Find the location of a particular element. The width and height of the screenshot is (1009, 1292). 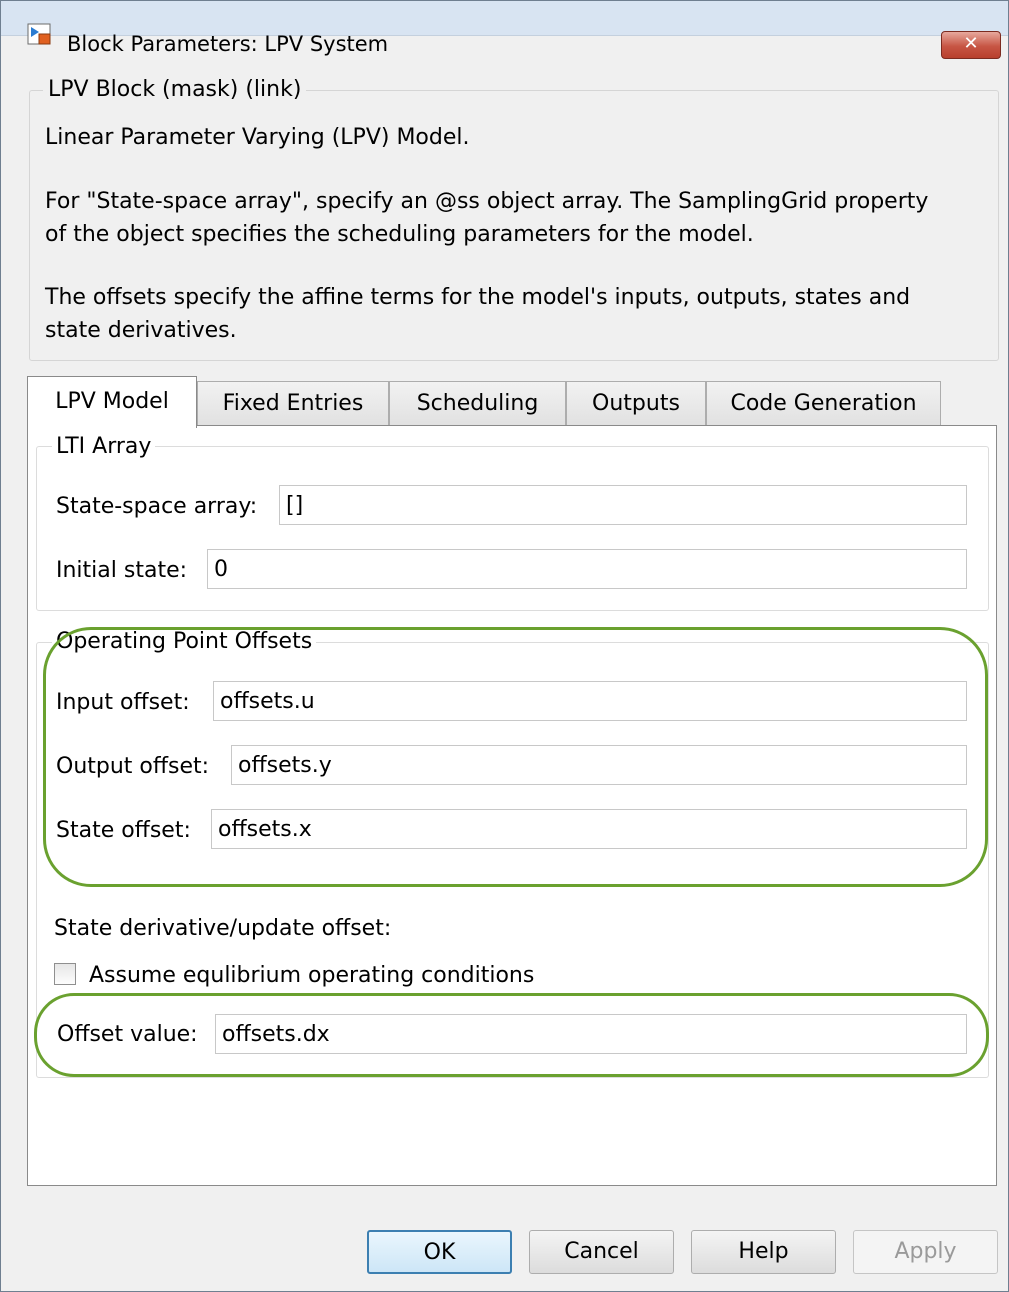

tab-fixed-entries: Fixed Entries is located at coordinates (293, 403).